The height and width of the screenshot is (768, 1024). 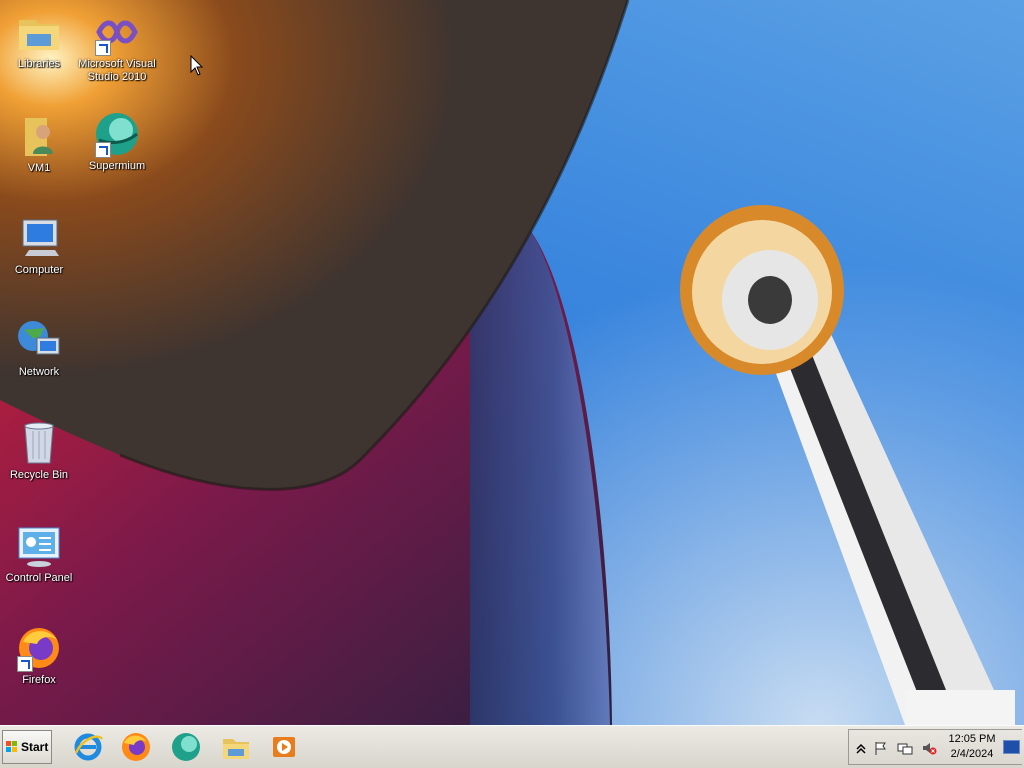 What do you see at coordinates (197, 65) in the screenshot?
I see `mouse-cursor-icon` at bounding box center [197, 65].